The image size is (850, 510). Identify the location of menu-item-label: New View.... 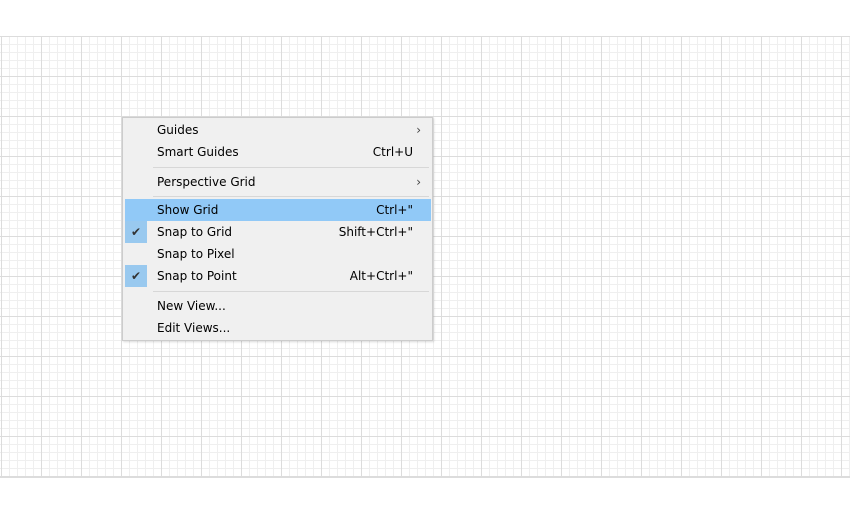
(191, 306).